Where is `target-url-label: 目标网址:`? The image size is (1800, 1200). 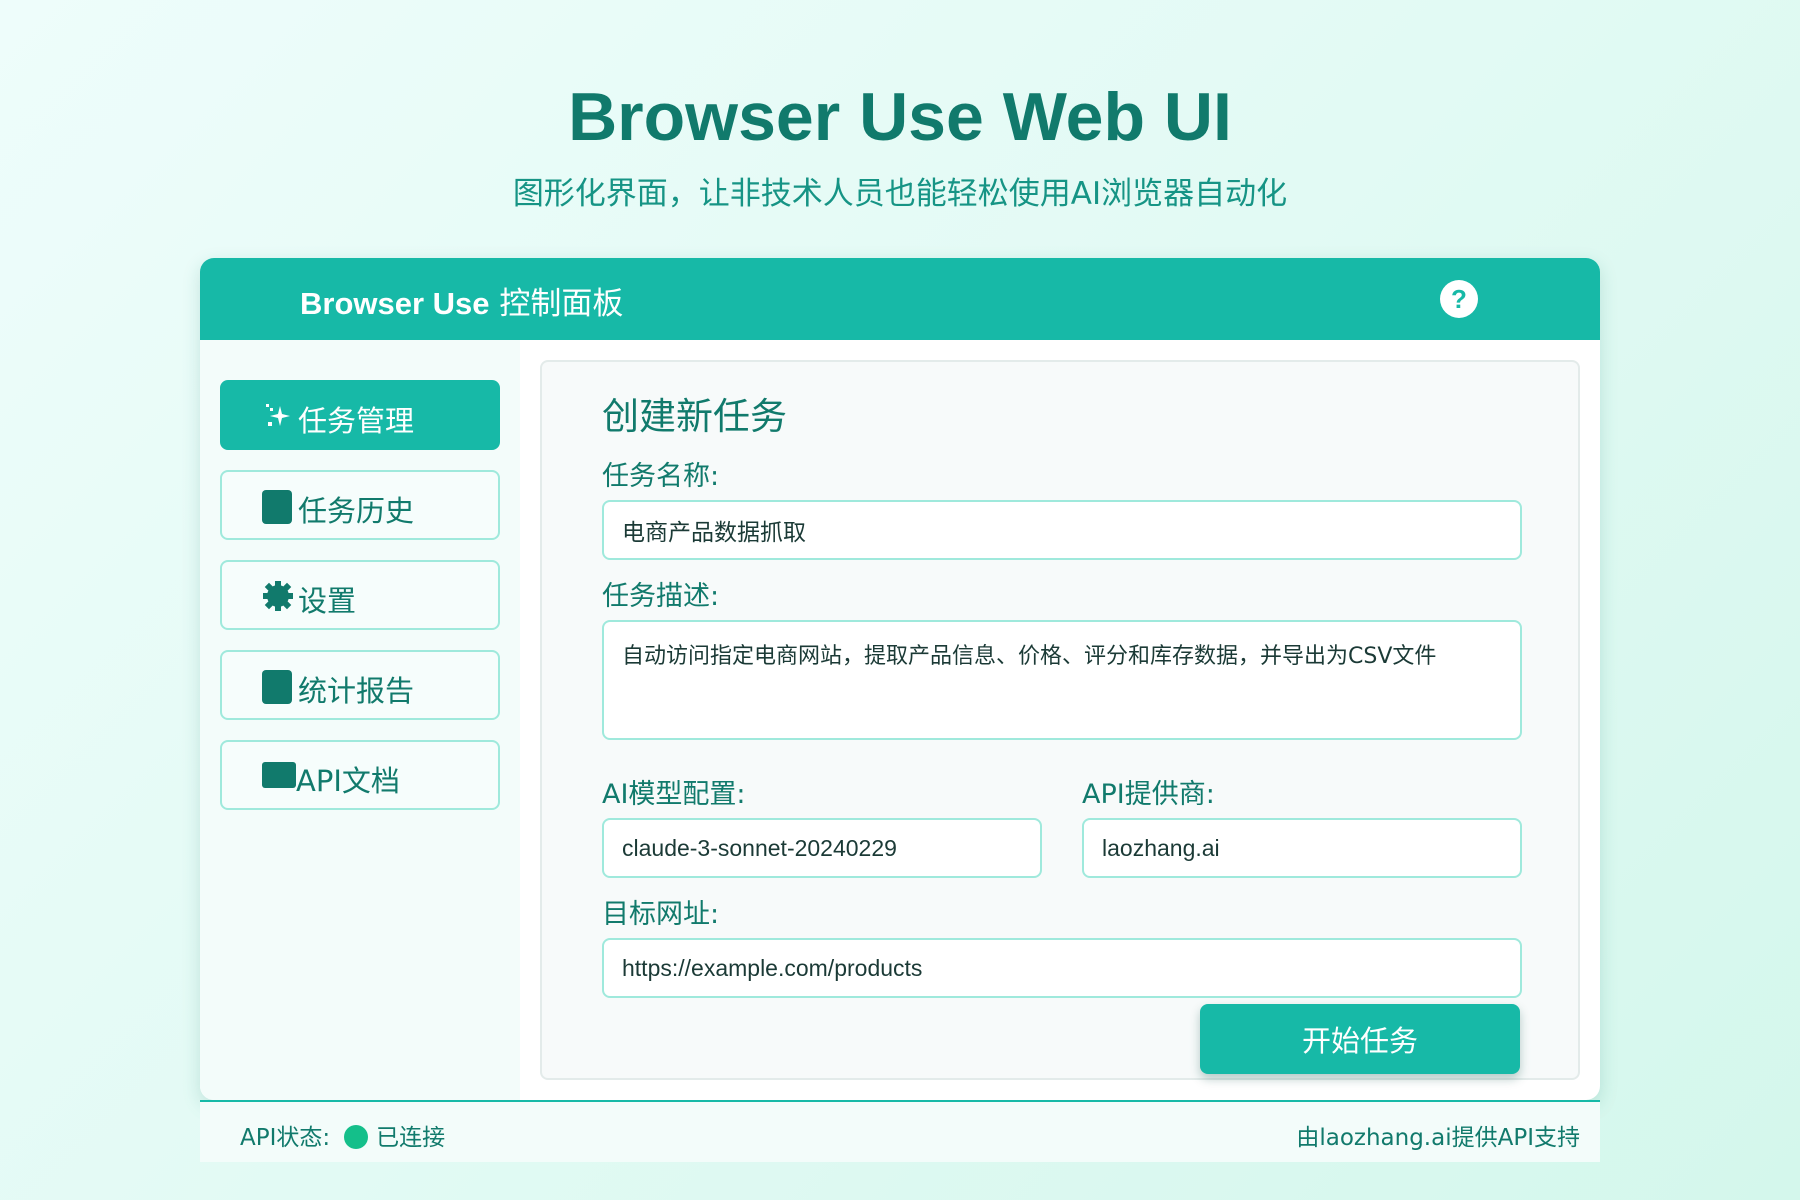 target-url-label: 目标网址: is located at coordinates (661, 914).